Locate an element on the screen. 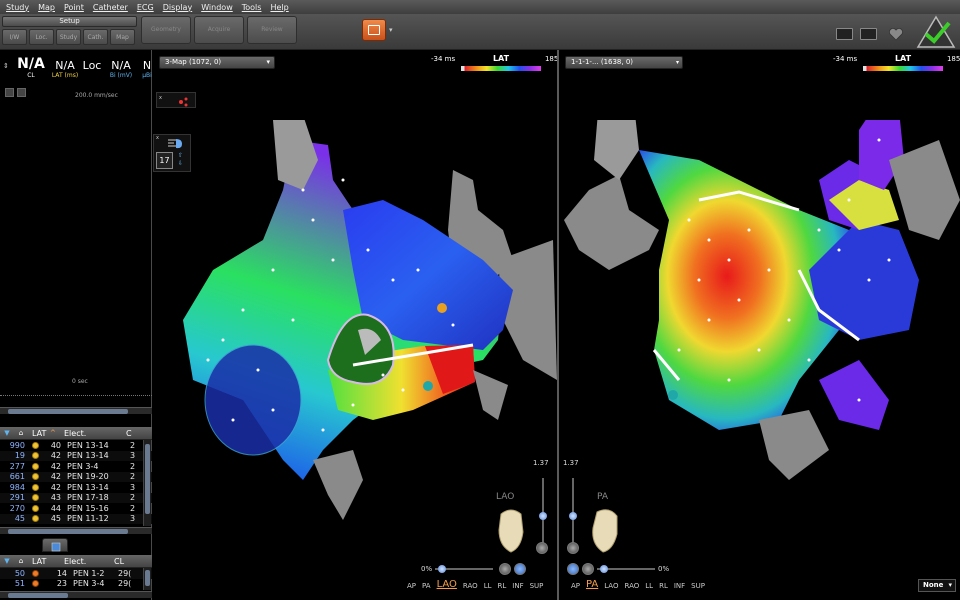  row-c: 3 is located at coordinates (133, 487).